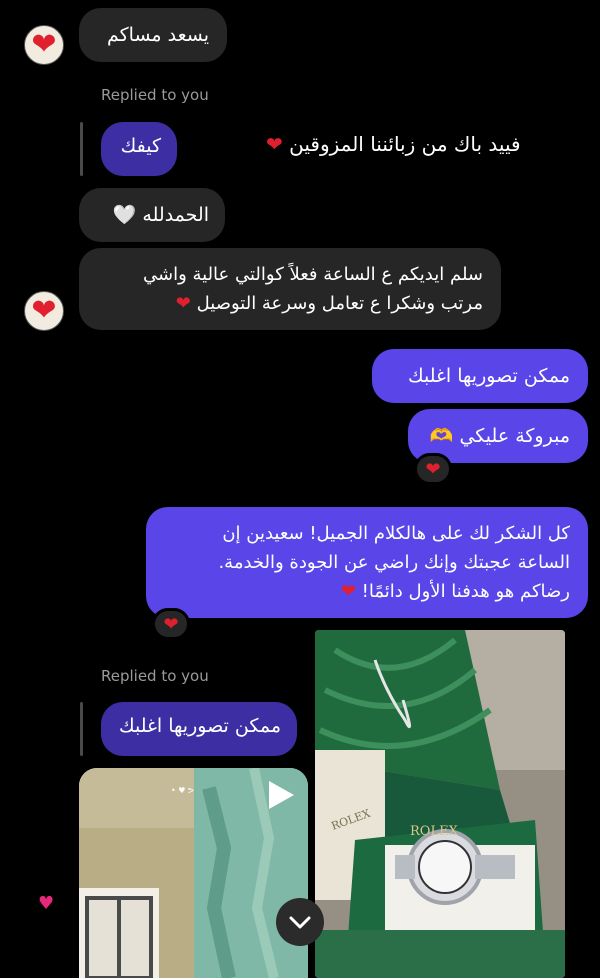 This screenshot has width=600, height=978. Describe the element at coordinates (199, 726) in the screenshot. I see `quoted-text: ممكن تصوريها اغلبك` at that location.